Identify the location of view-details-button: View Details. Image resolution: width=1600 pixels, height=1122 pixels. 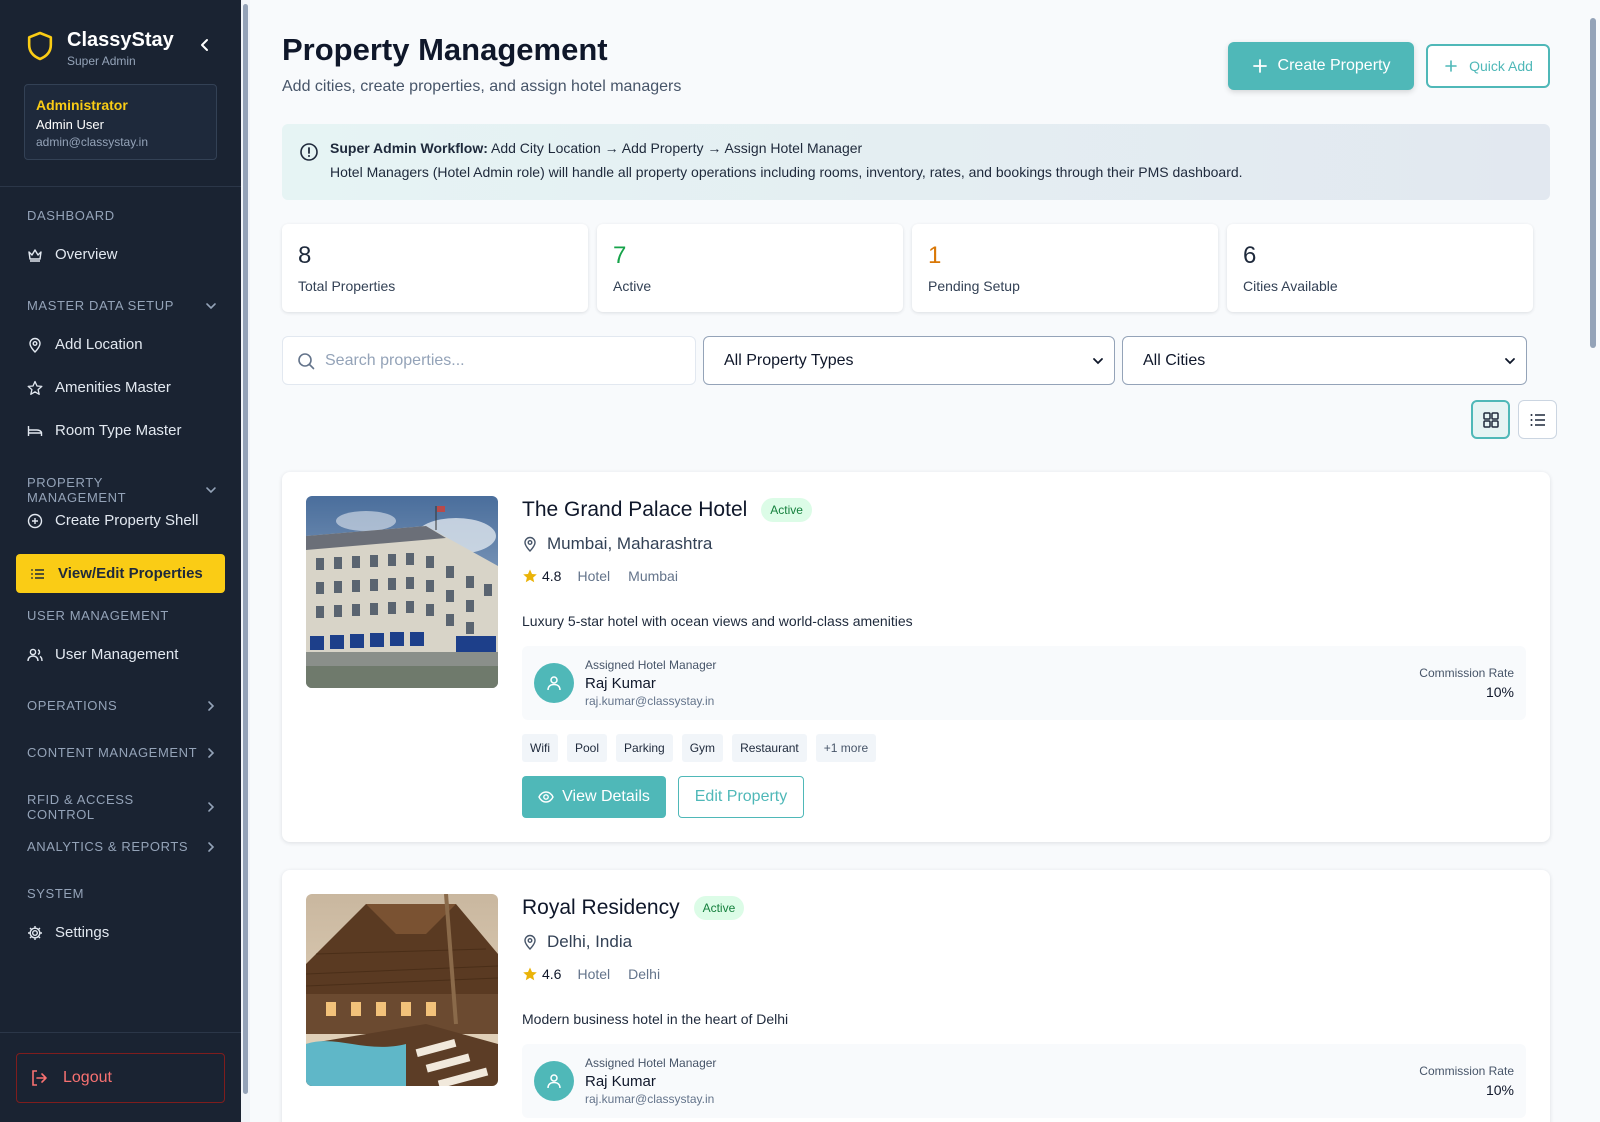
(594, 797).